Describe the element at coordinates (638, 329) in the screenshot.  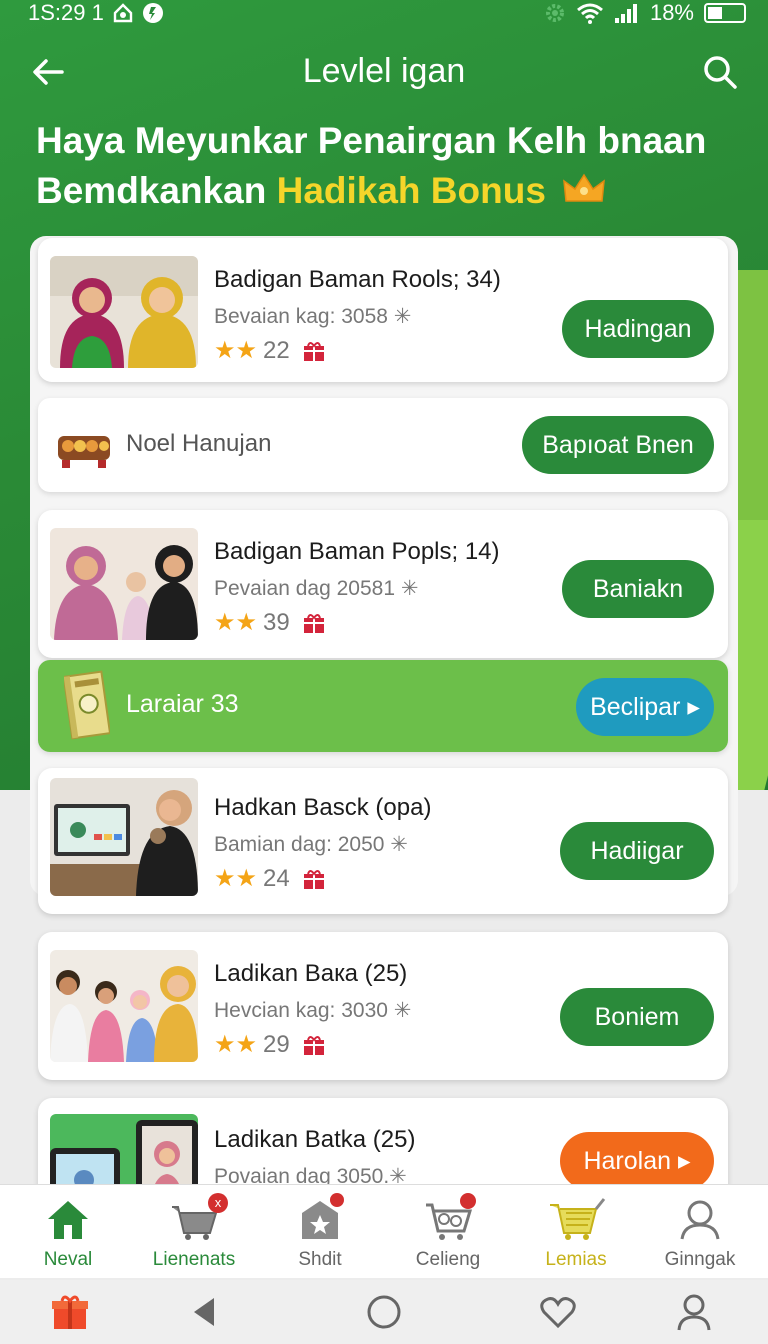
I see `item-action-button: Hadingan` at that location.